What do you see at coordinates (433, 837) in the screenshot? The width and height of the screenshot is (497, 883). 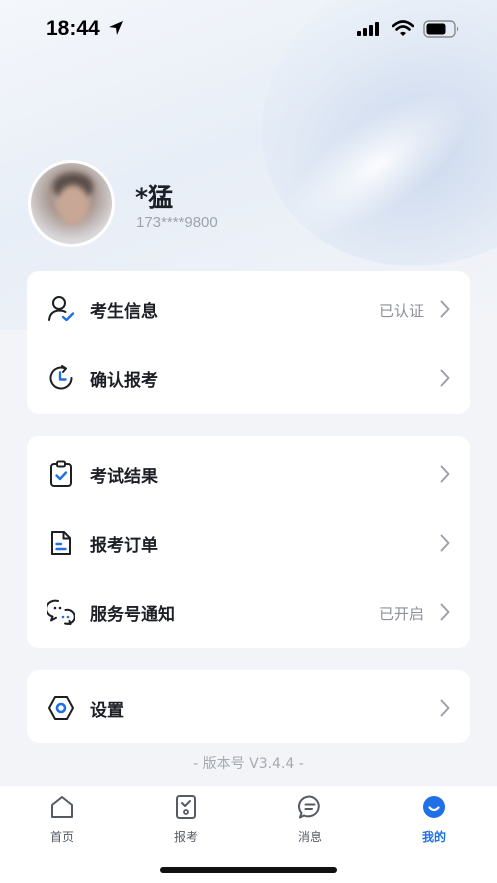 I see `tab-label: 我的` at bounding box center [433, 837].